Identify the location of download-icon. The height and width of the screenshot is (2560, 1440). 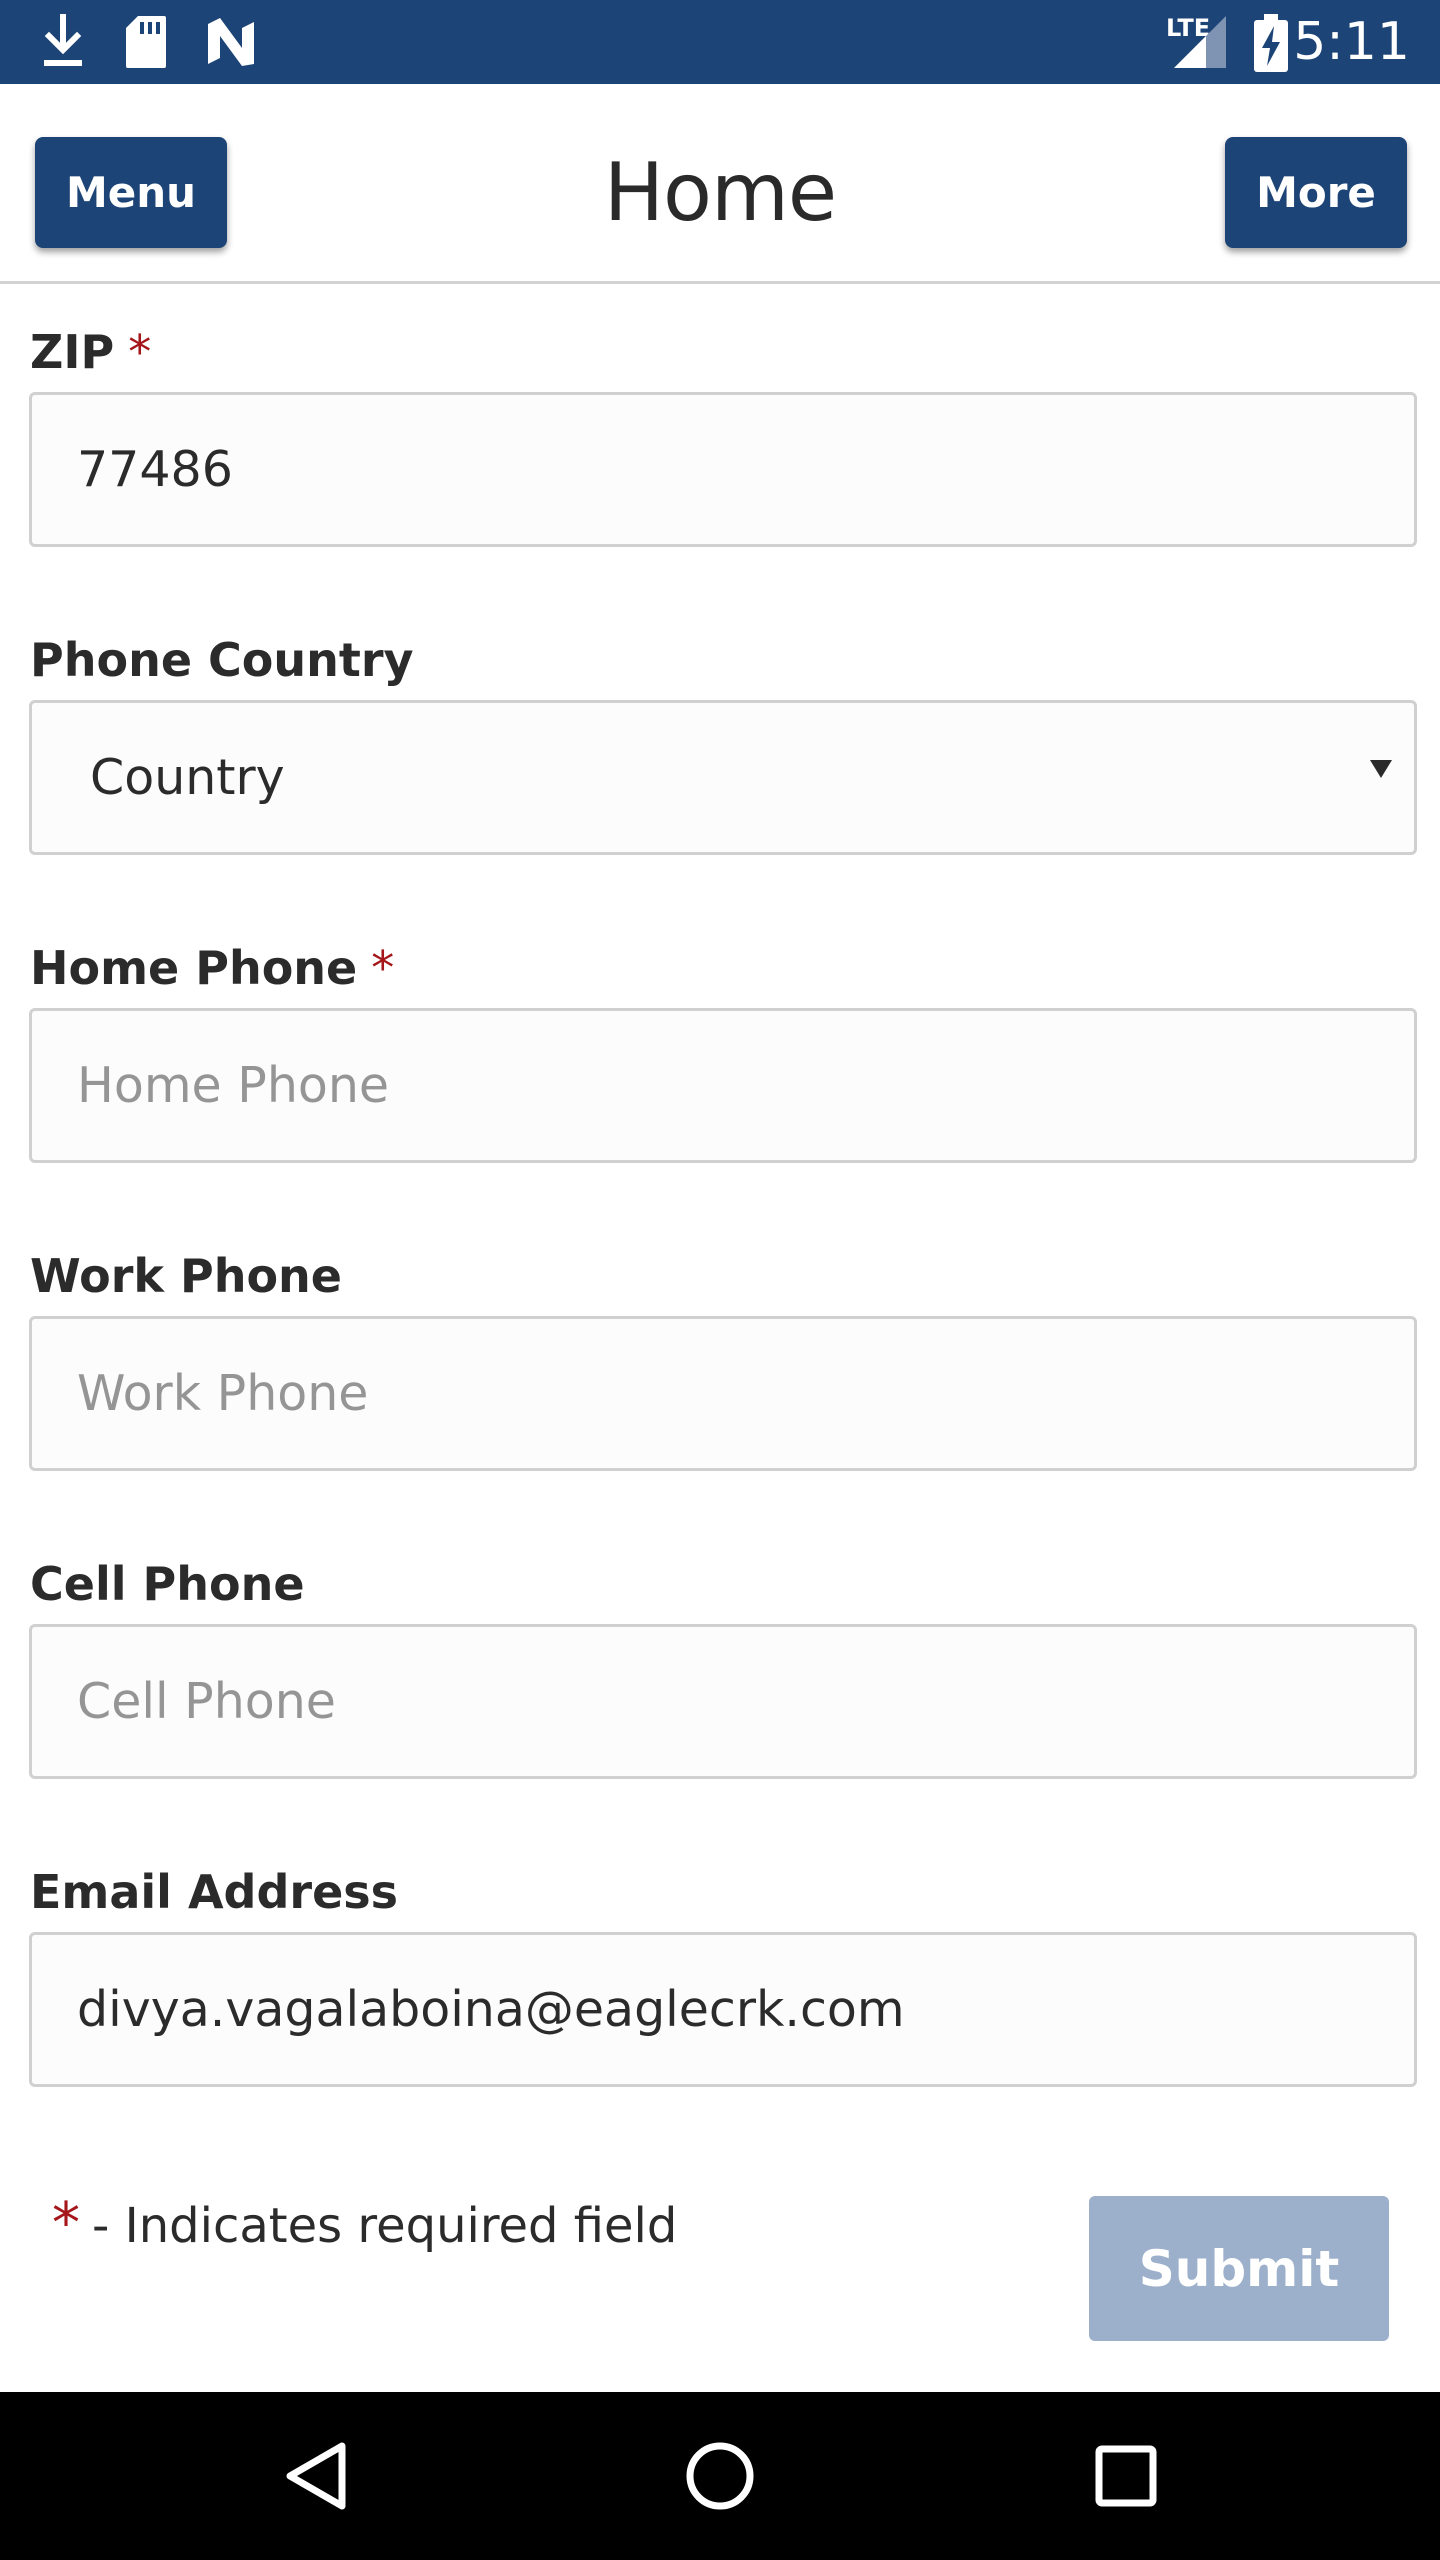
(63, 44).